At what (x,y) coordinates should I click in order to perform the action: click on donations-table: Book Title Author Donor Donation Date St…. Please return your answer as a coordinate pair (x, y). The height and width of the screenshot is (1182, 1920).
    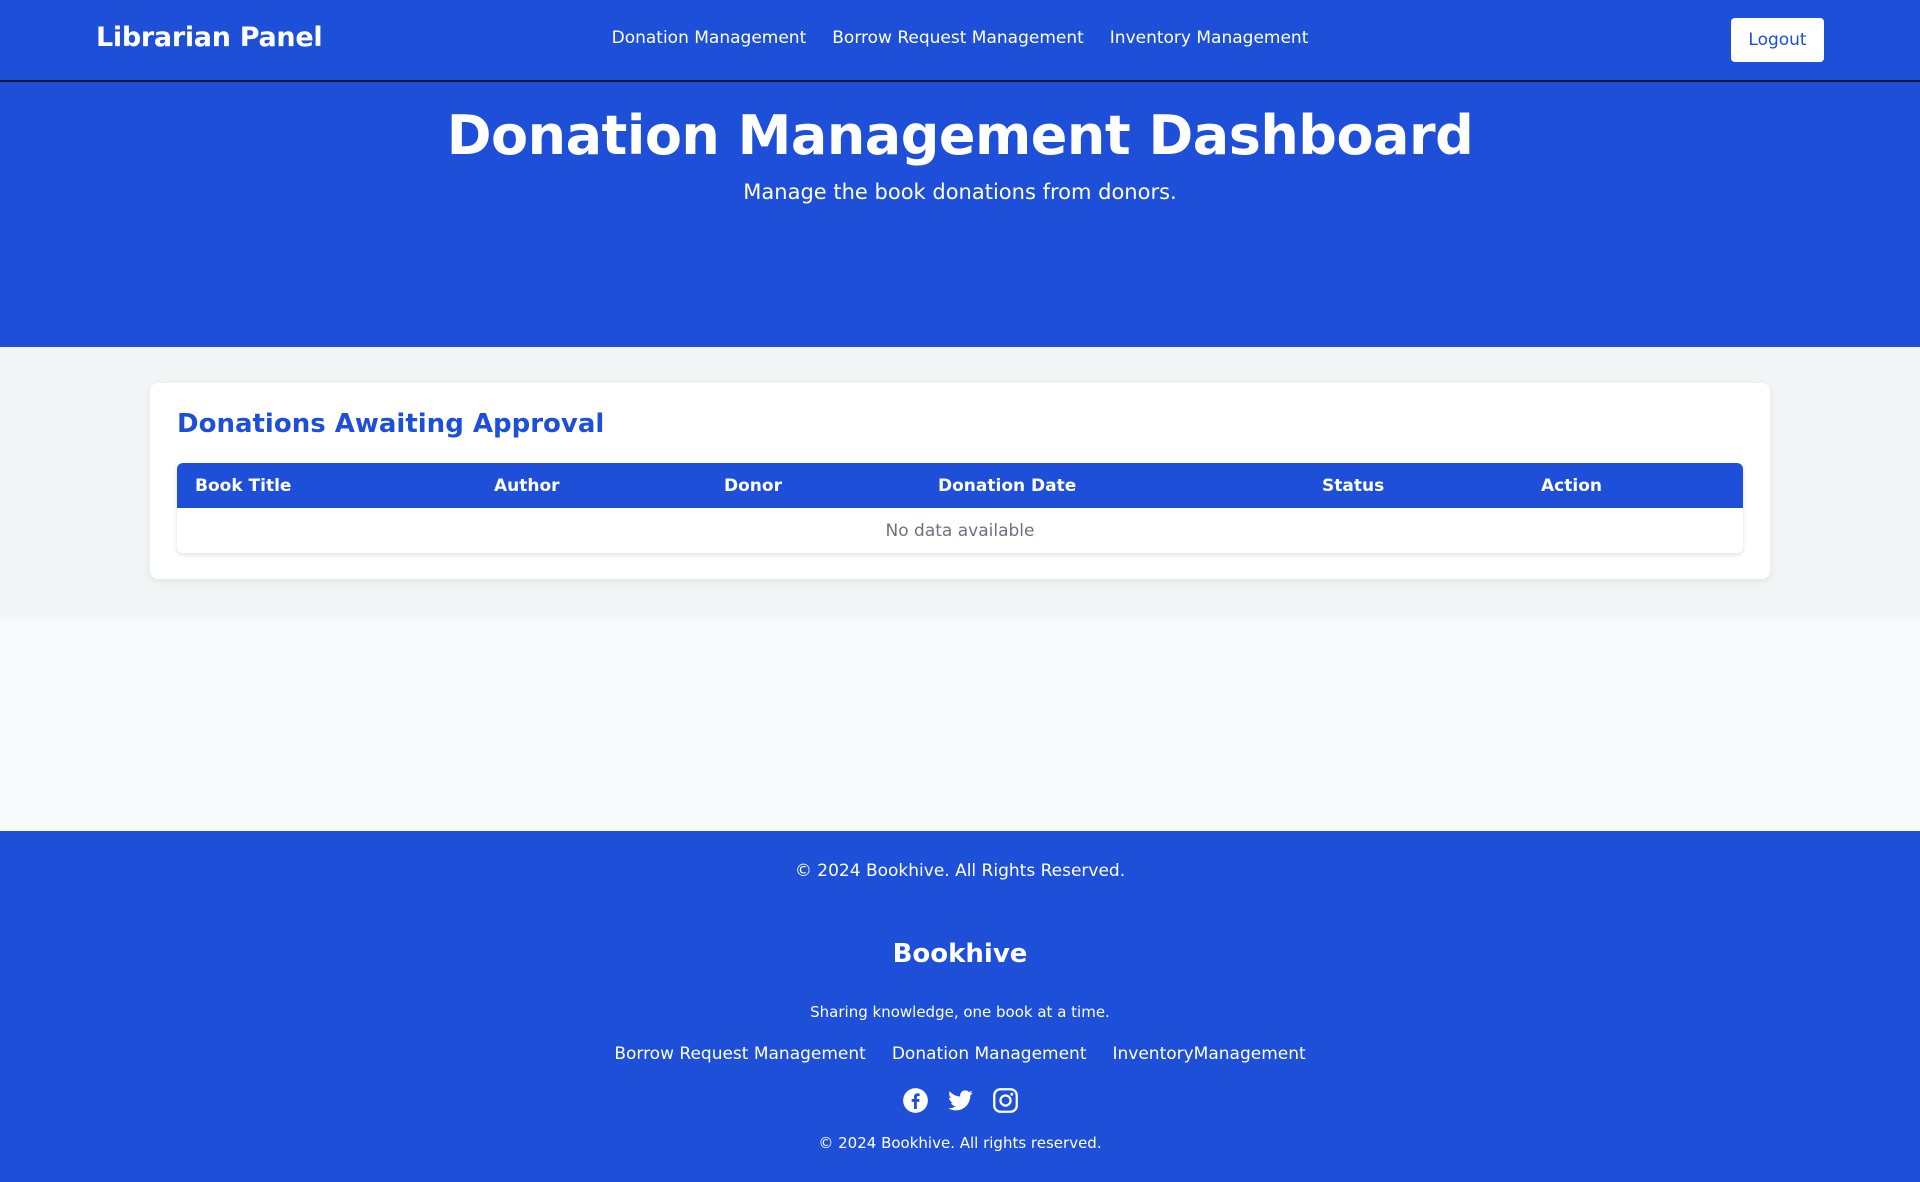
    Looking at the image, I should click on (960, 508).